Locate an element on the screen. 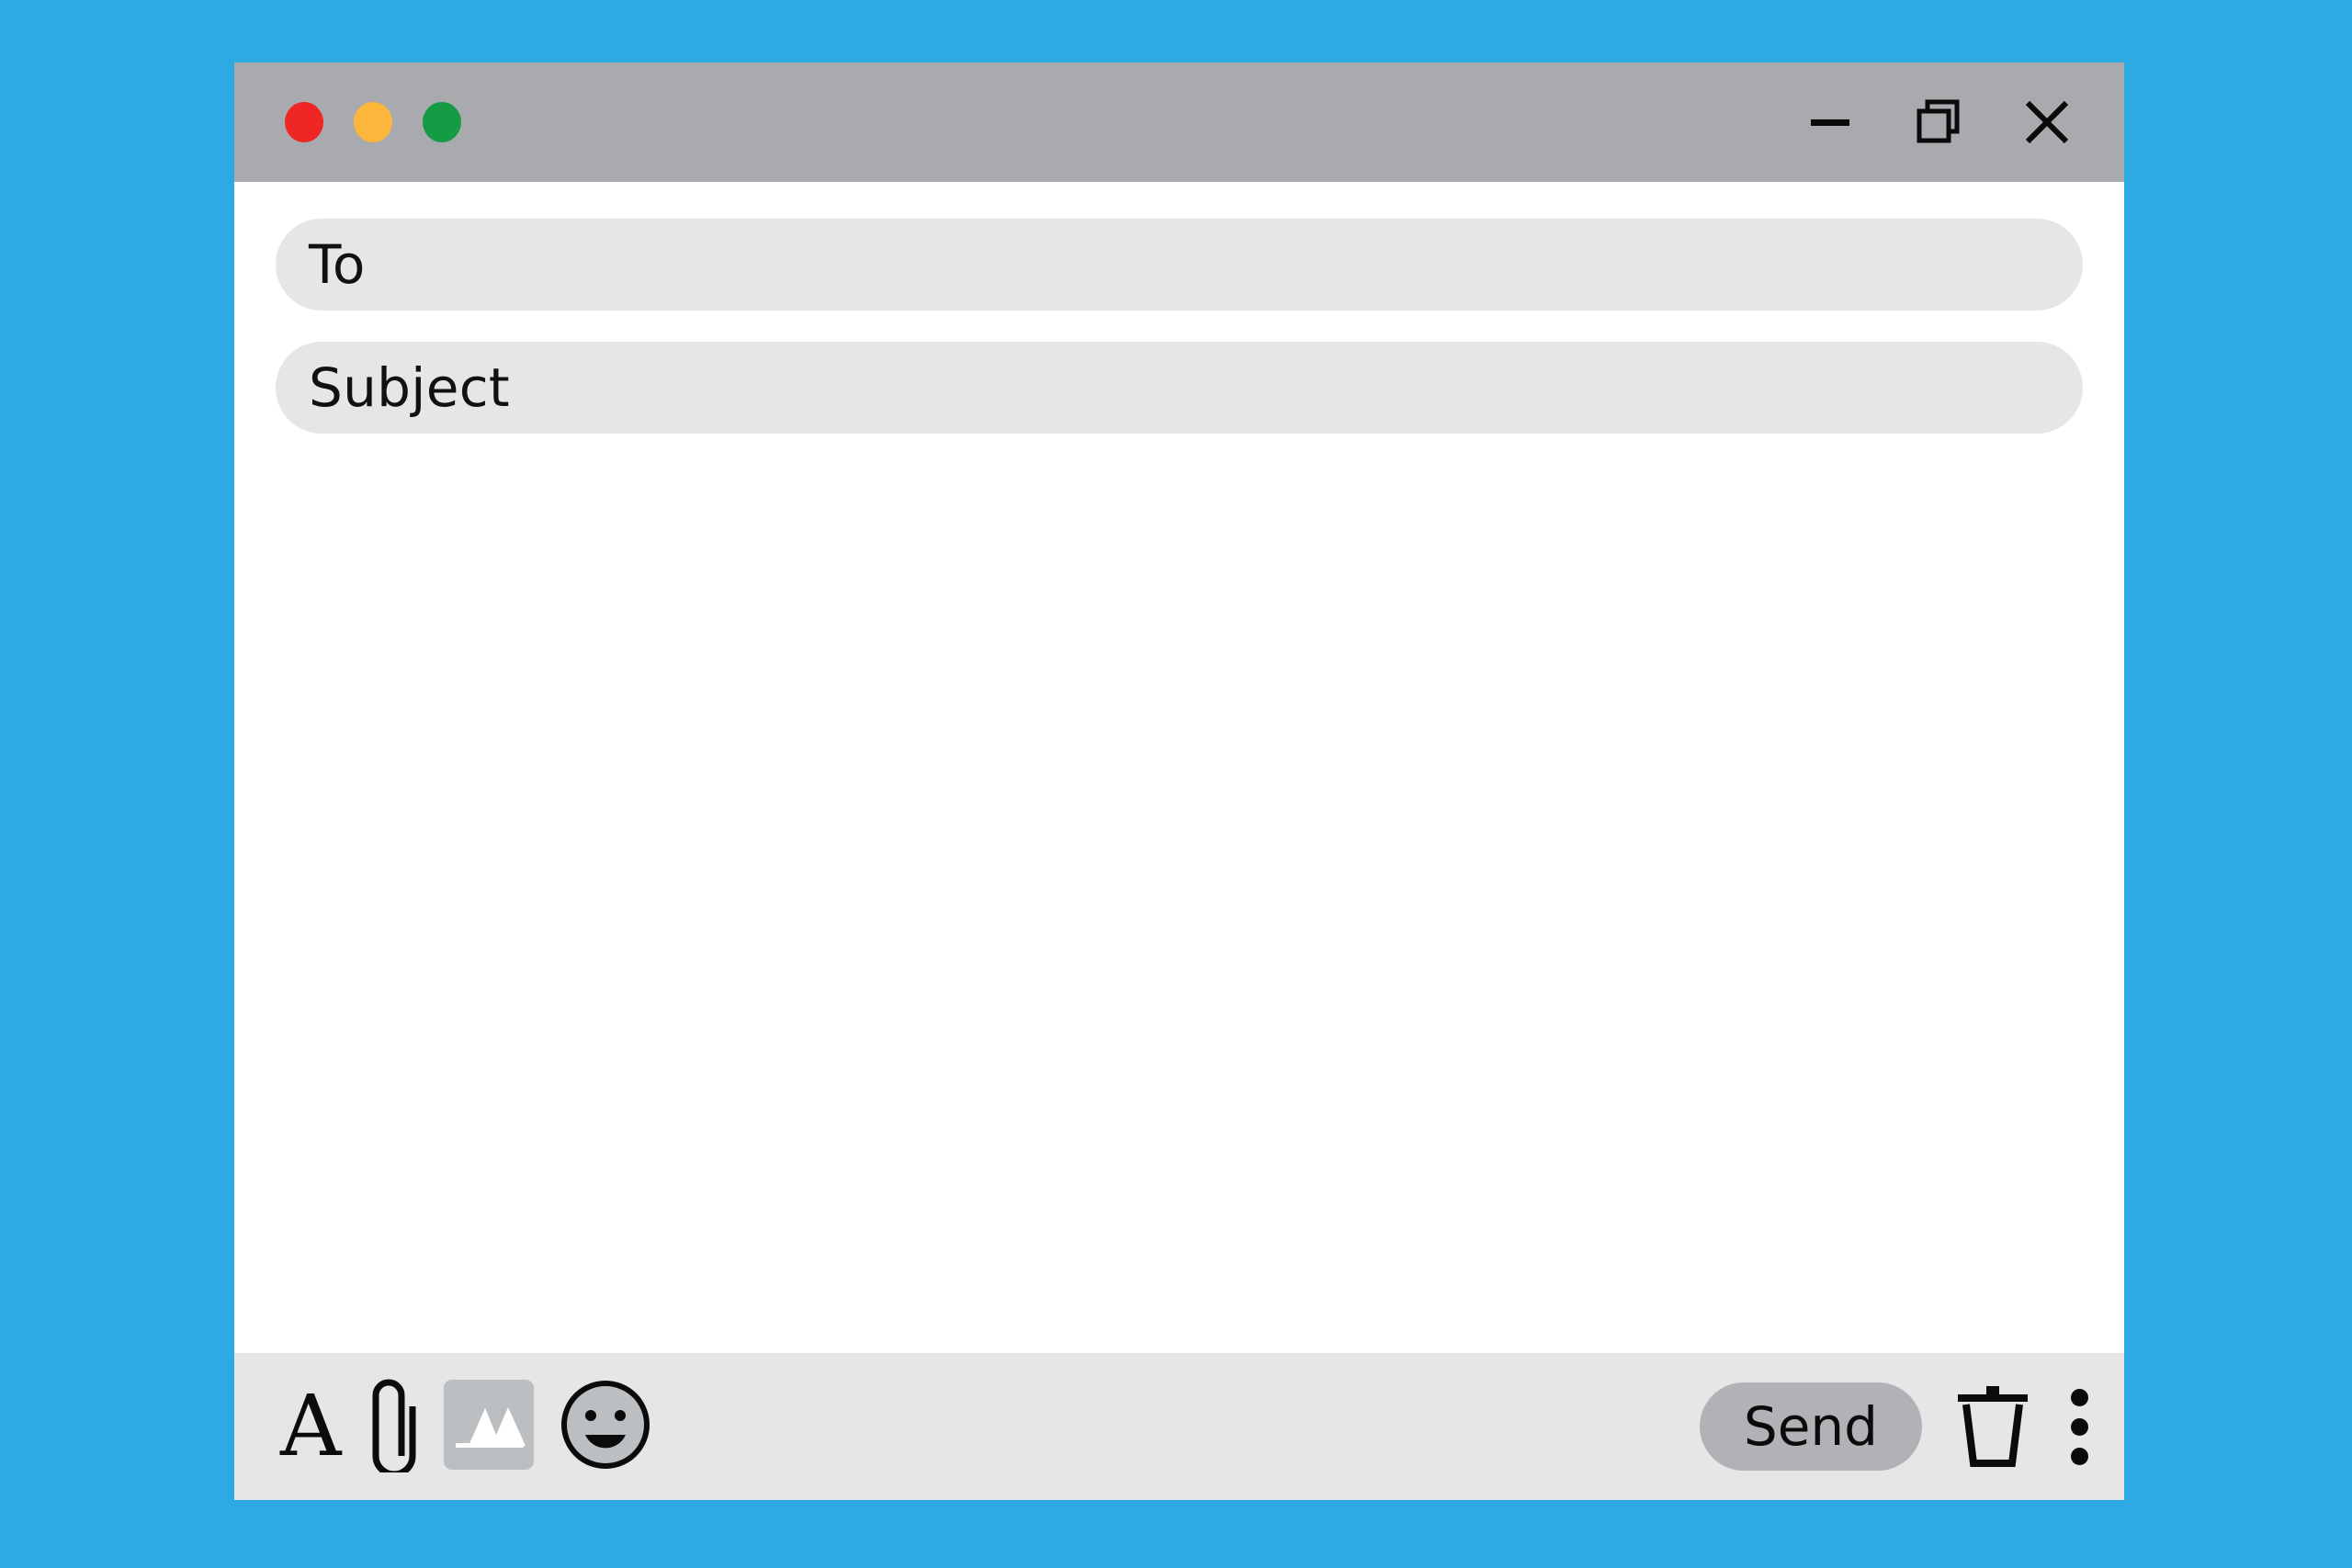 The height and width of the screenshot is (1568, 2352). image-icon is located at coordinates (489, 1427).